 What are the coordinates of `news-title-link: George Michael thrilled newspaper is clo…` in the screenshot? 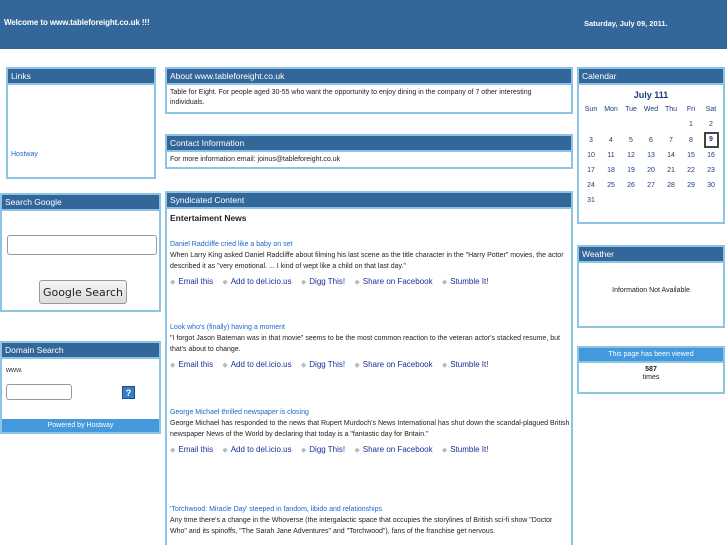 It's located at (370, 412).